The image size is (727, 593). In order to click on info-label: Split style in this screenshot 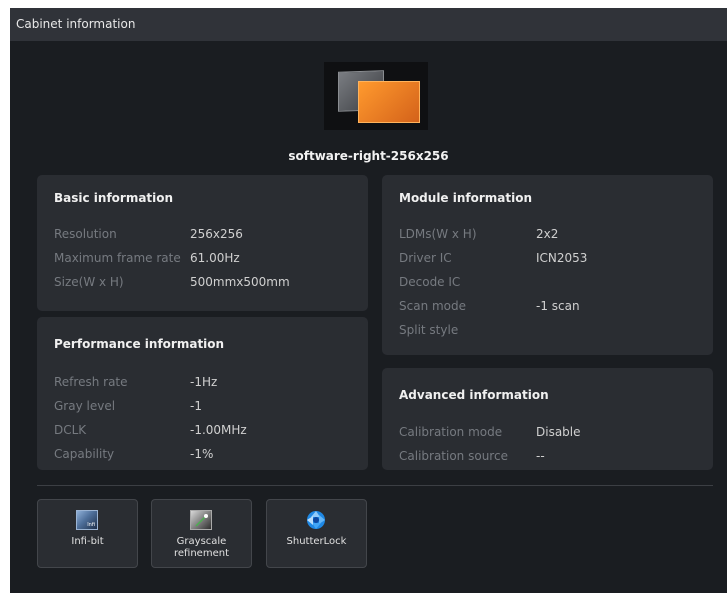, I will do `click(429, 330)`.